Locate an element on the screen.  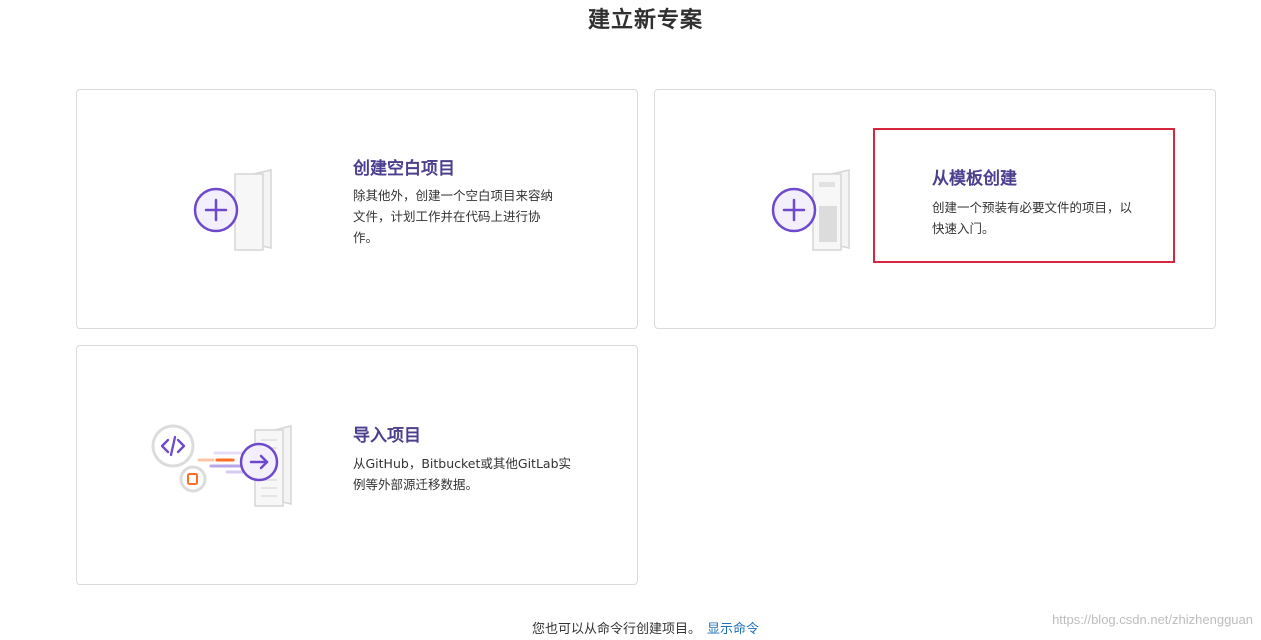
annotation-highlight-box is located at coordinates (1024, 195).